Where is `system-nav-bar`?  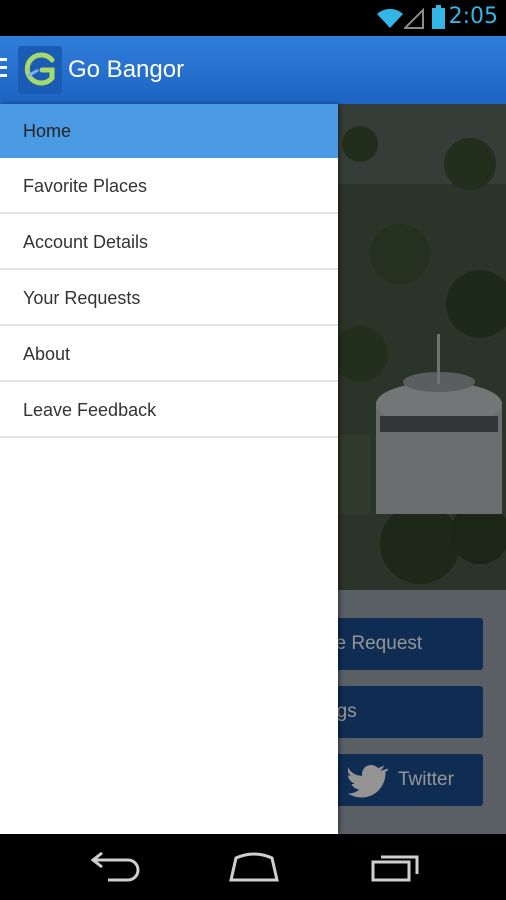 system-nav-bar is located at coordinates (253, 867).